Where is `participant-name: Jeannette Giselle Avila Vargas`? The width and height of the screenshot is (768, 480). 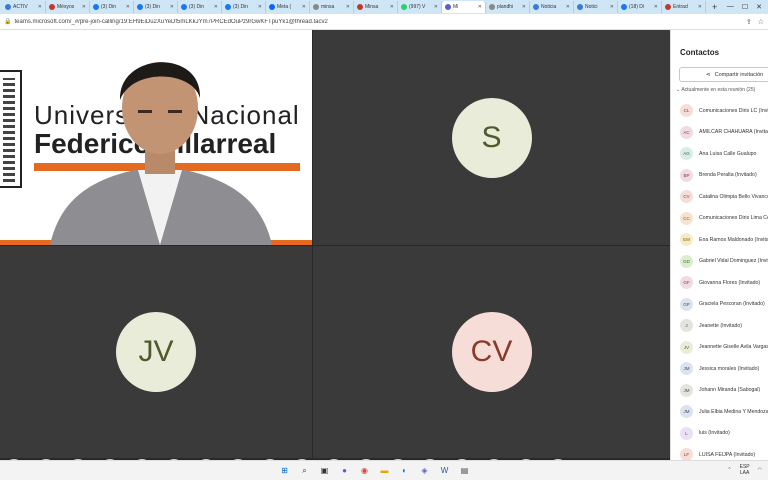
participant-name: Jeannette Giselle Avila Vargas is located at coordinates (733, 347).